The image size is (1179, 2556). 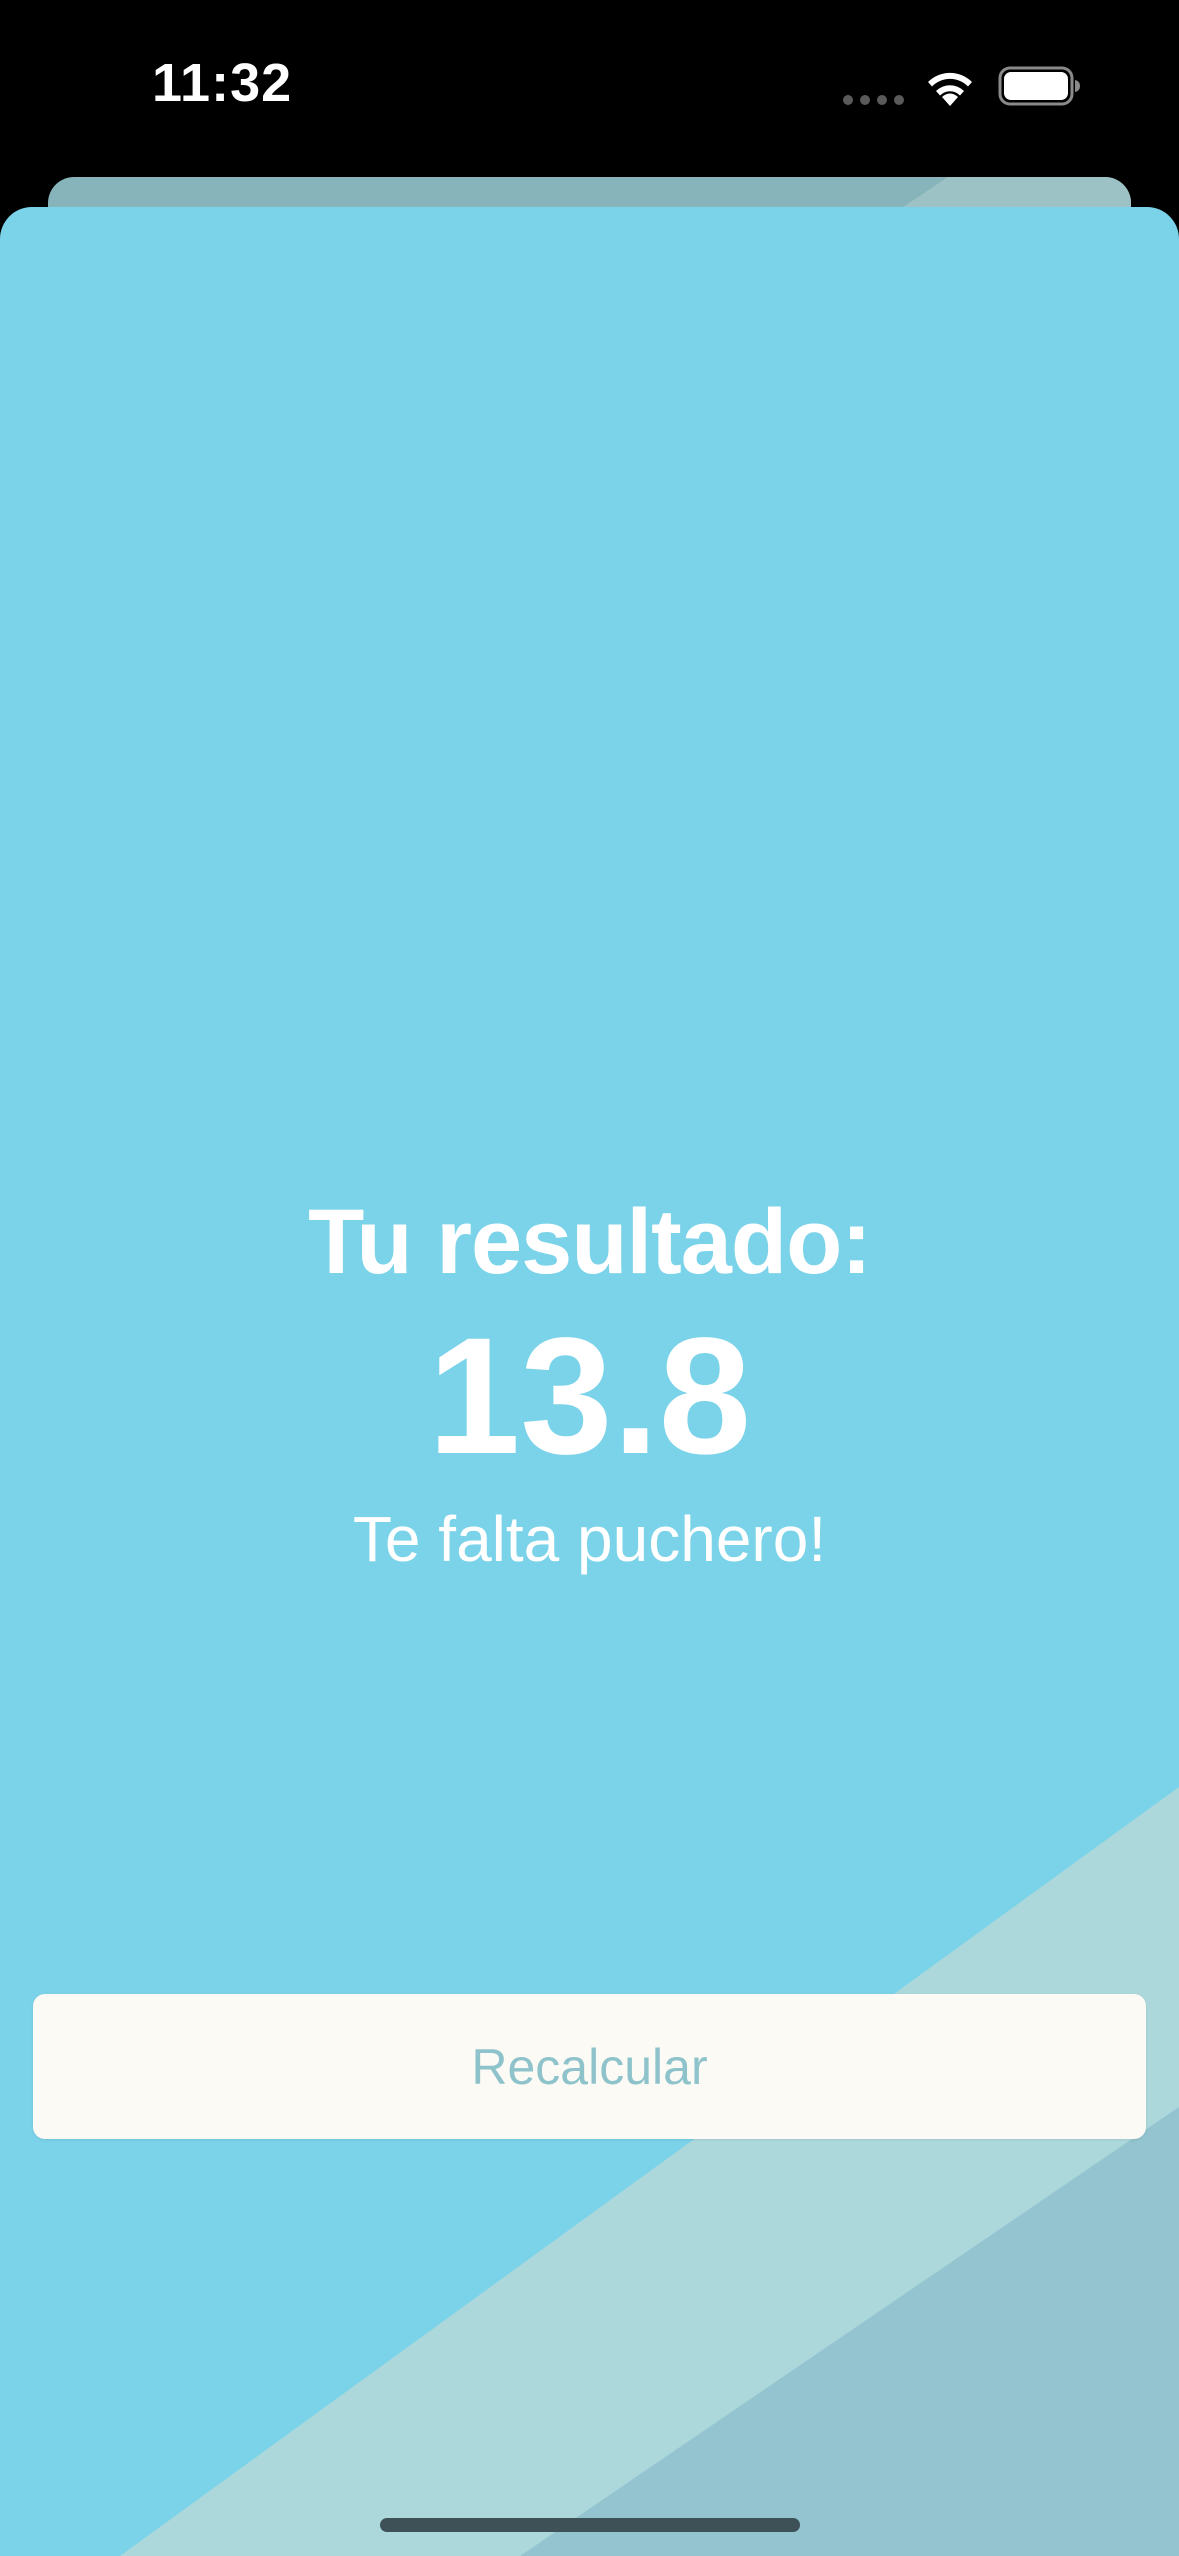 What do you see at coordinates (589, 1539) in the screenshot?
I see `result-message: Te falta puchero!` at bounding box center [589, 1539].